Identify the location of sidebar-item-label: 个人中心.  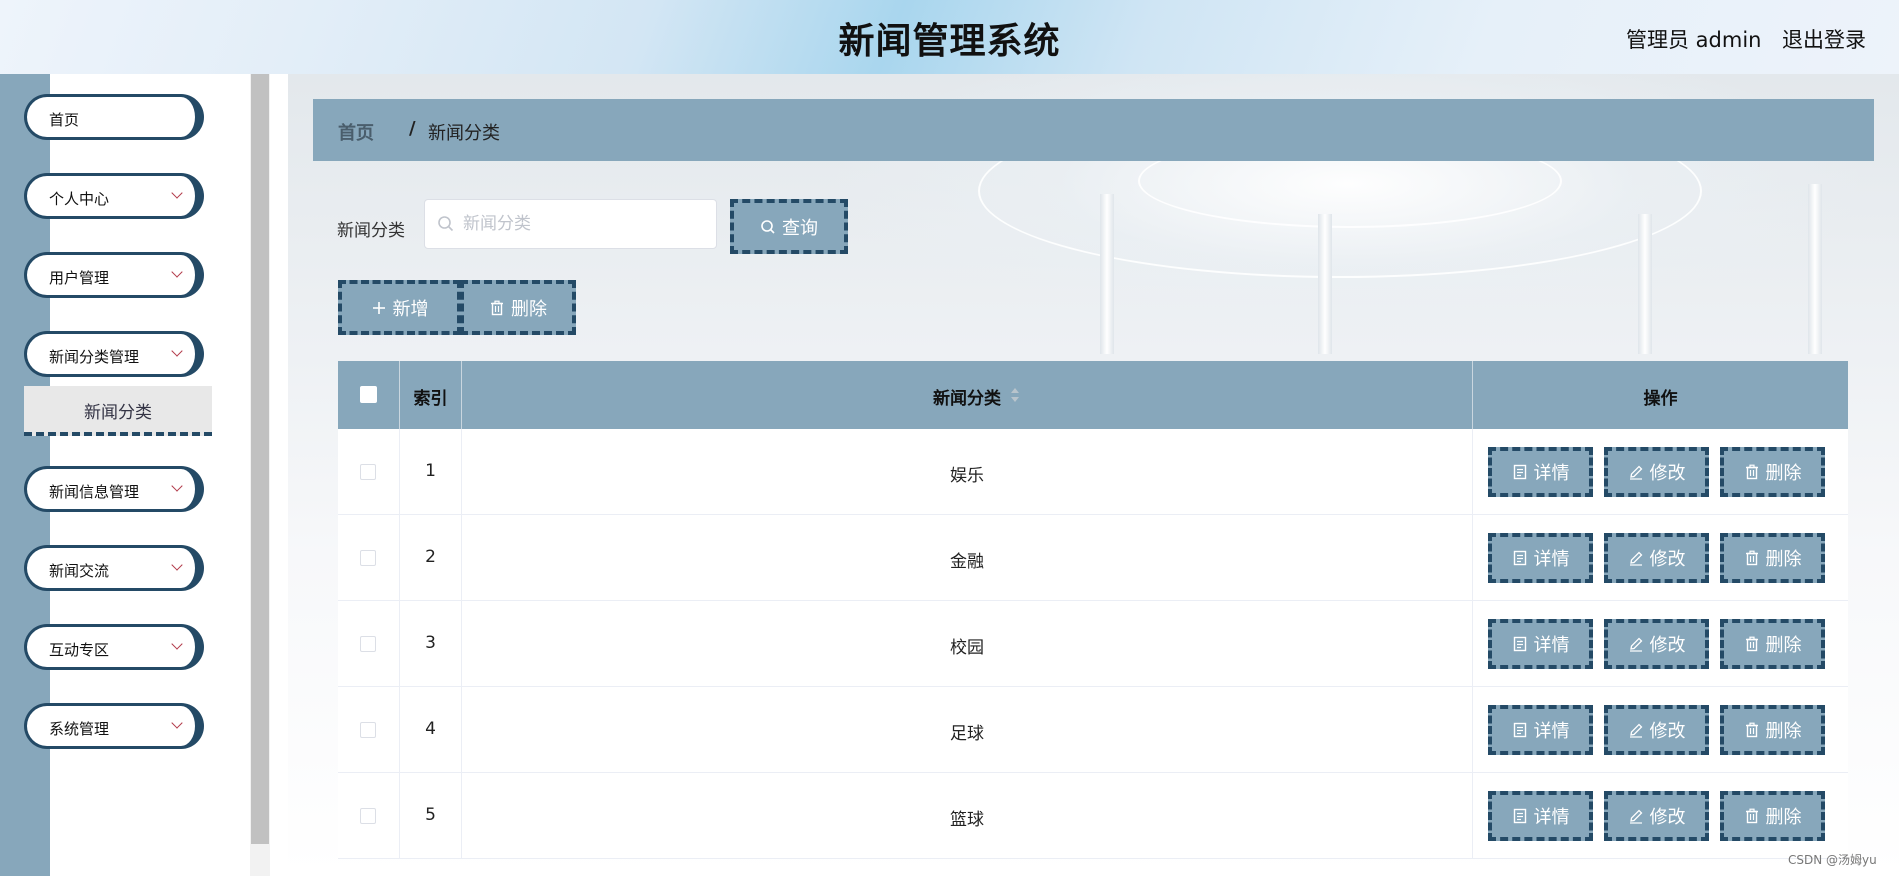
(79, 199).